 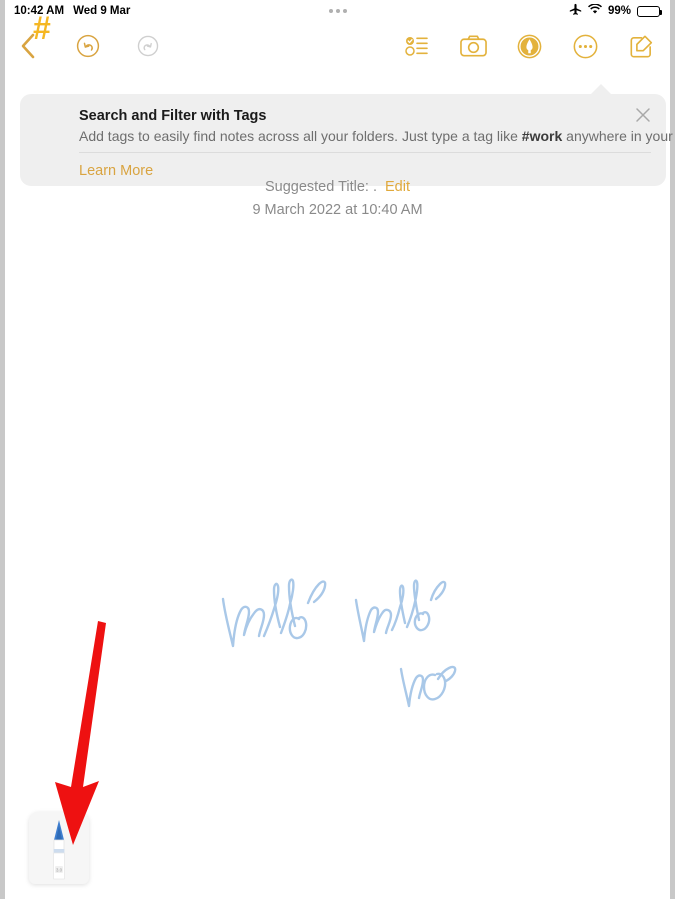 I want to click on banner-divider, so click(x=365, y=152).